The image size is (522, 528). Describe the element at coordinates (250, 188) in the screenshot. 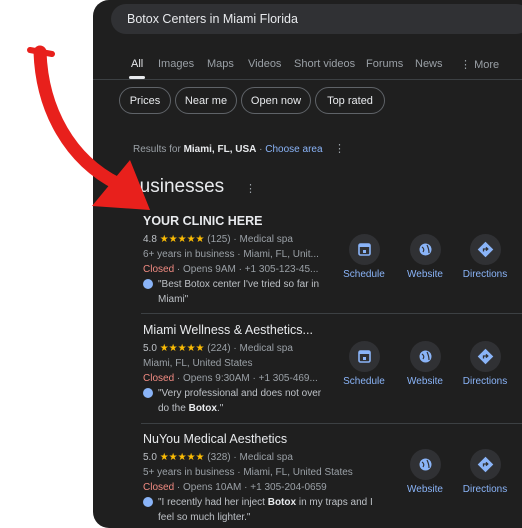

I see `section-options-icon: ⋮` at that location.